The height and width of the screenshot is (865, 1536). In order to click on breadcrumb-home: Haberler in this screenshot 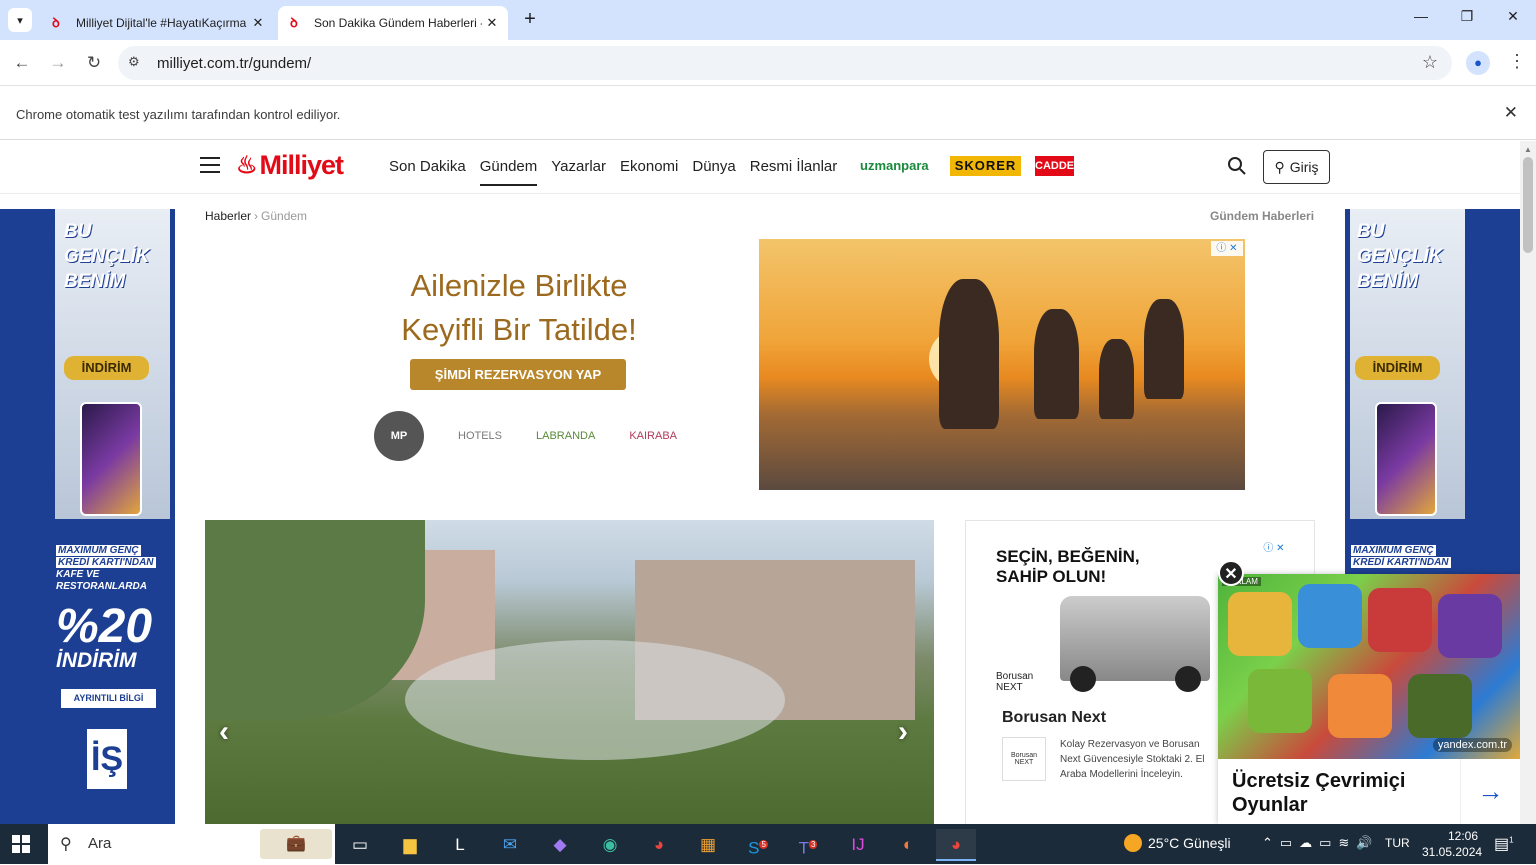, I will do `click(228, 216)`.